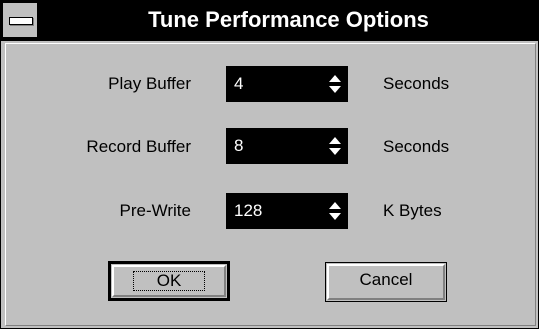  What do you see at coordinates (287, 211) in the screenshot?
I see `pre-write-spinner: 128` at bounding box center [287, 211].